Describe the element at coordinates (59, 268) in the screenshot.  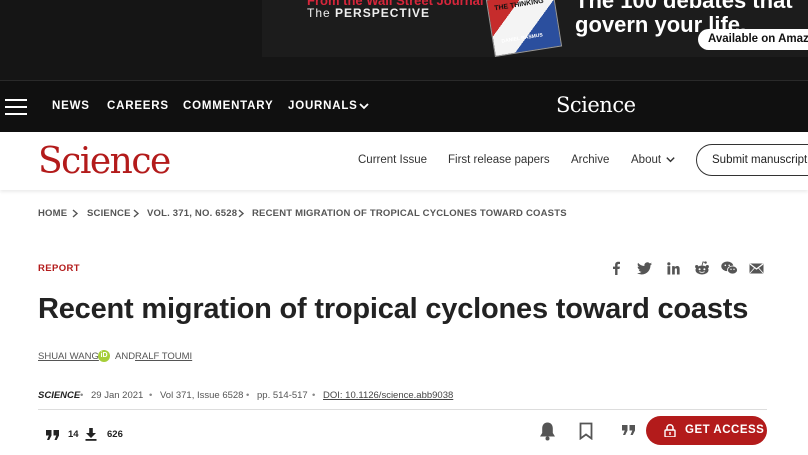
I see `article-type: REPORT` at that location.